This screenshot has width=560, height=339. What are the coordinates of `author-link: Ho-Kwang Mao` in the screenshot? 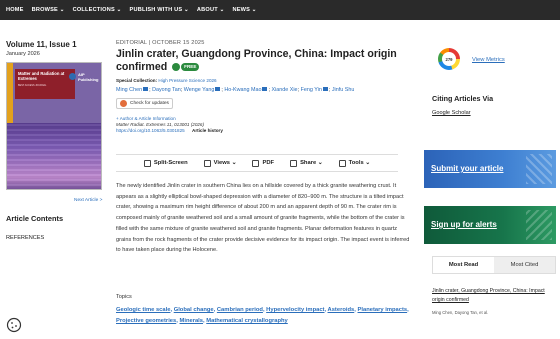 It's located at (242, 90).